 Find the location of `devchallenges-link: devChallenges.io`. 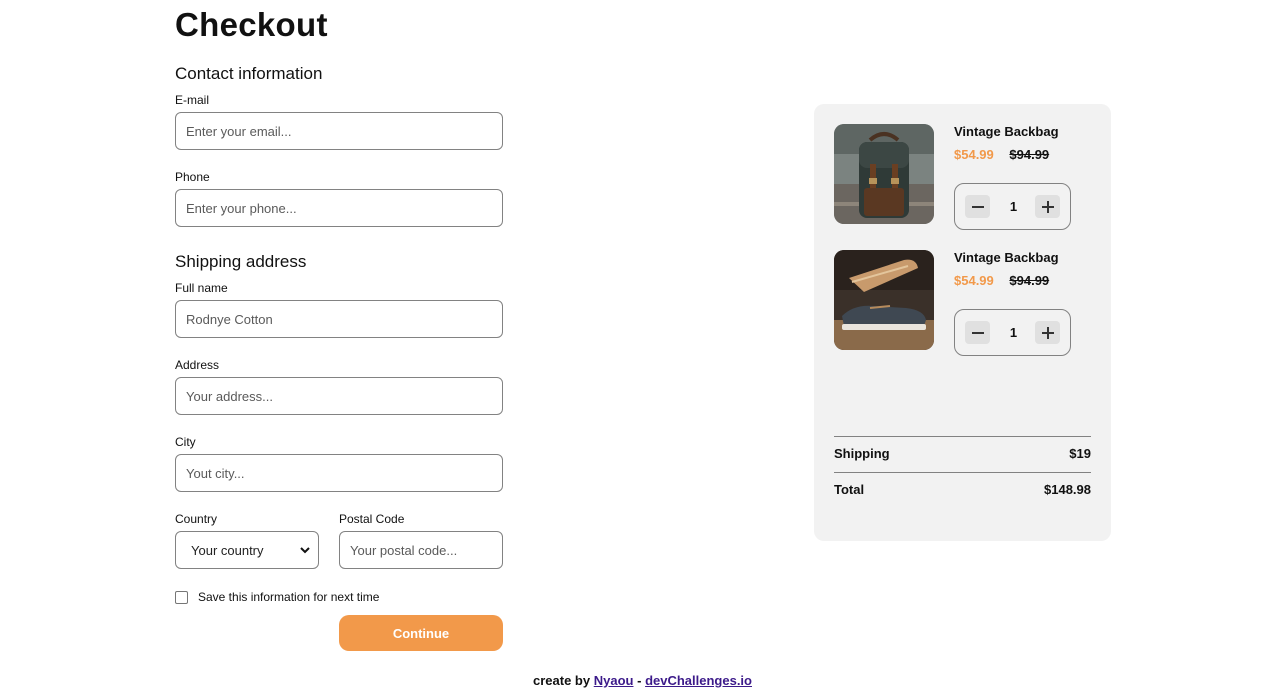

devchallenges-link: devChallenges.io is located at coordinates (698, 680).